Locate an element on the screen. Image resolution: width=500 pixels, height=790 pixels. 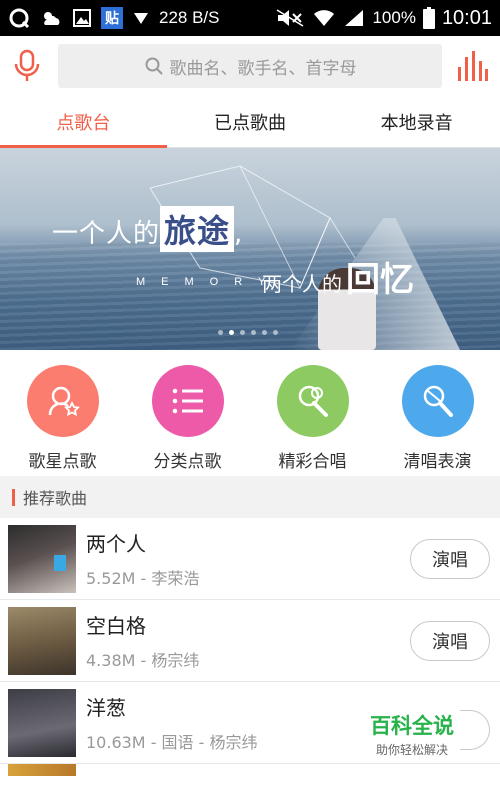
singer-star-icon is located at coordinates (62, 401).